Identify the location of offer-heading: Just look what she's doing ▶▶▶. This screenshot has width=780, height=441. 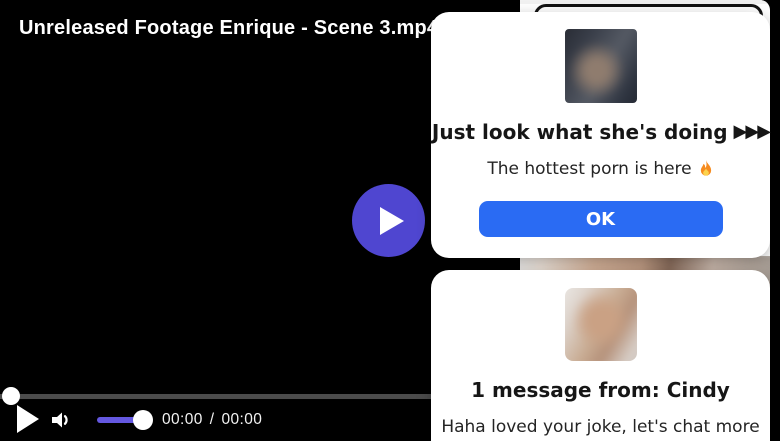
(601, 132).